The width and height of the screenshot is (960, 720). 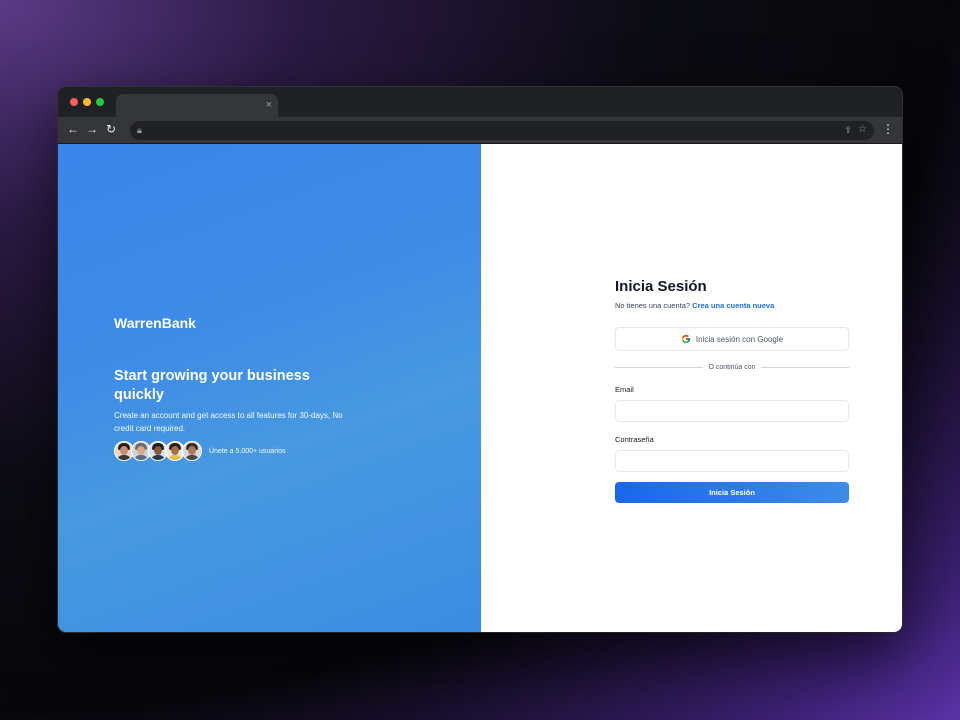 I want to click on browser-tab: ×, so click(x=197, y=105).